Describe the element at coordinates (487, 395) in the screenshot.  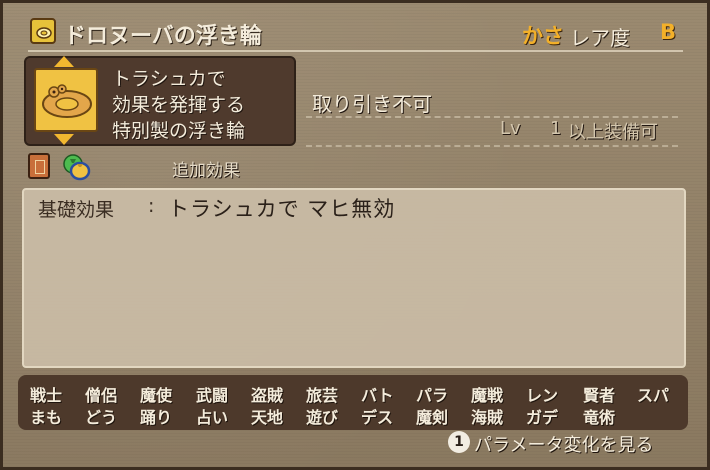
I see `job-row1-8: 魔戦` at that location.